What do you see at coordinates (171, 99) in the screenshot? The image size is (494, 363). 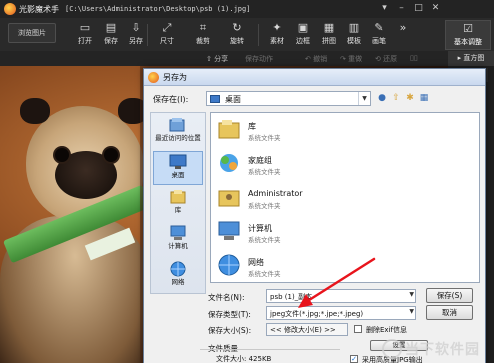 I see `save-in-label: 保存在(I):` at bounding box center [171, 99].